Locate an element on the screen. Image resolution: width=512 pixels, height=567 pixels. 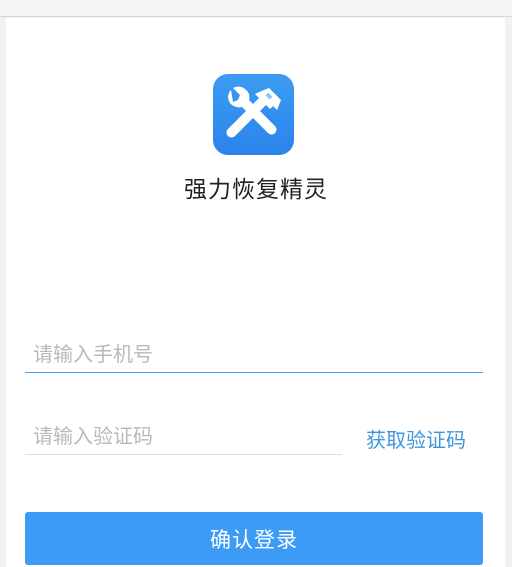
verification-code-input is located at coordinates (183, 435).